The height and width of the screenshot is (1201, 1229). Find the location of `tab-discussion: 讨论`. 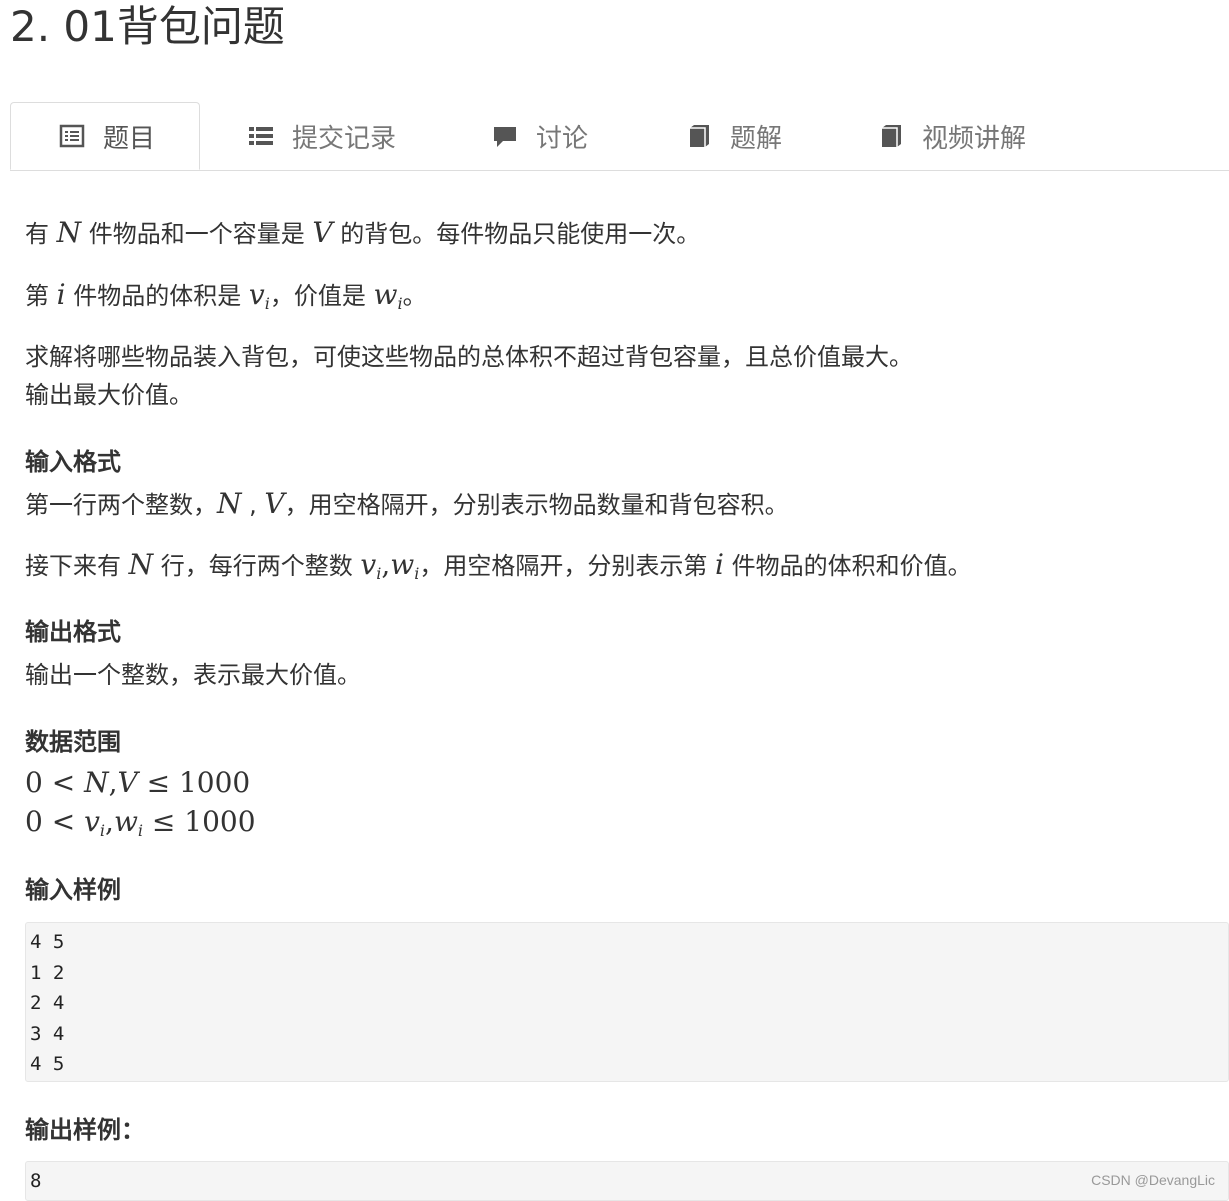

tab-discussion: 讨论 is located at coordinates (539, 136).